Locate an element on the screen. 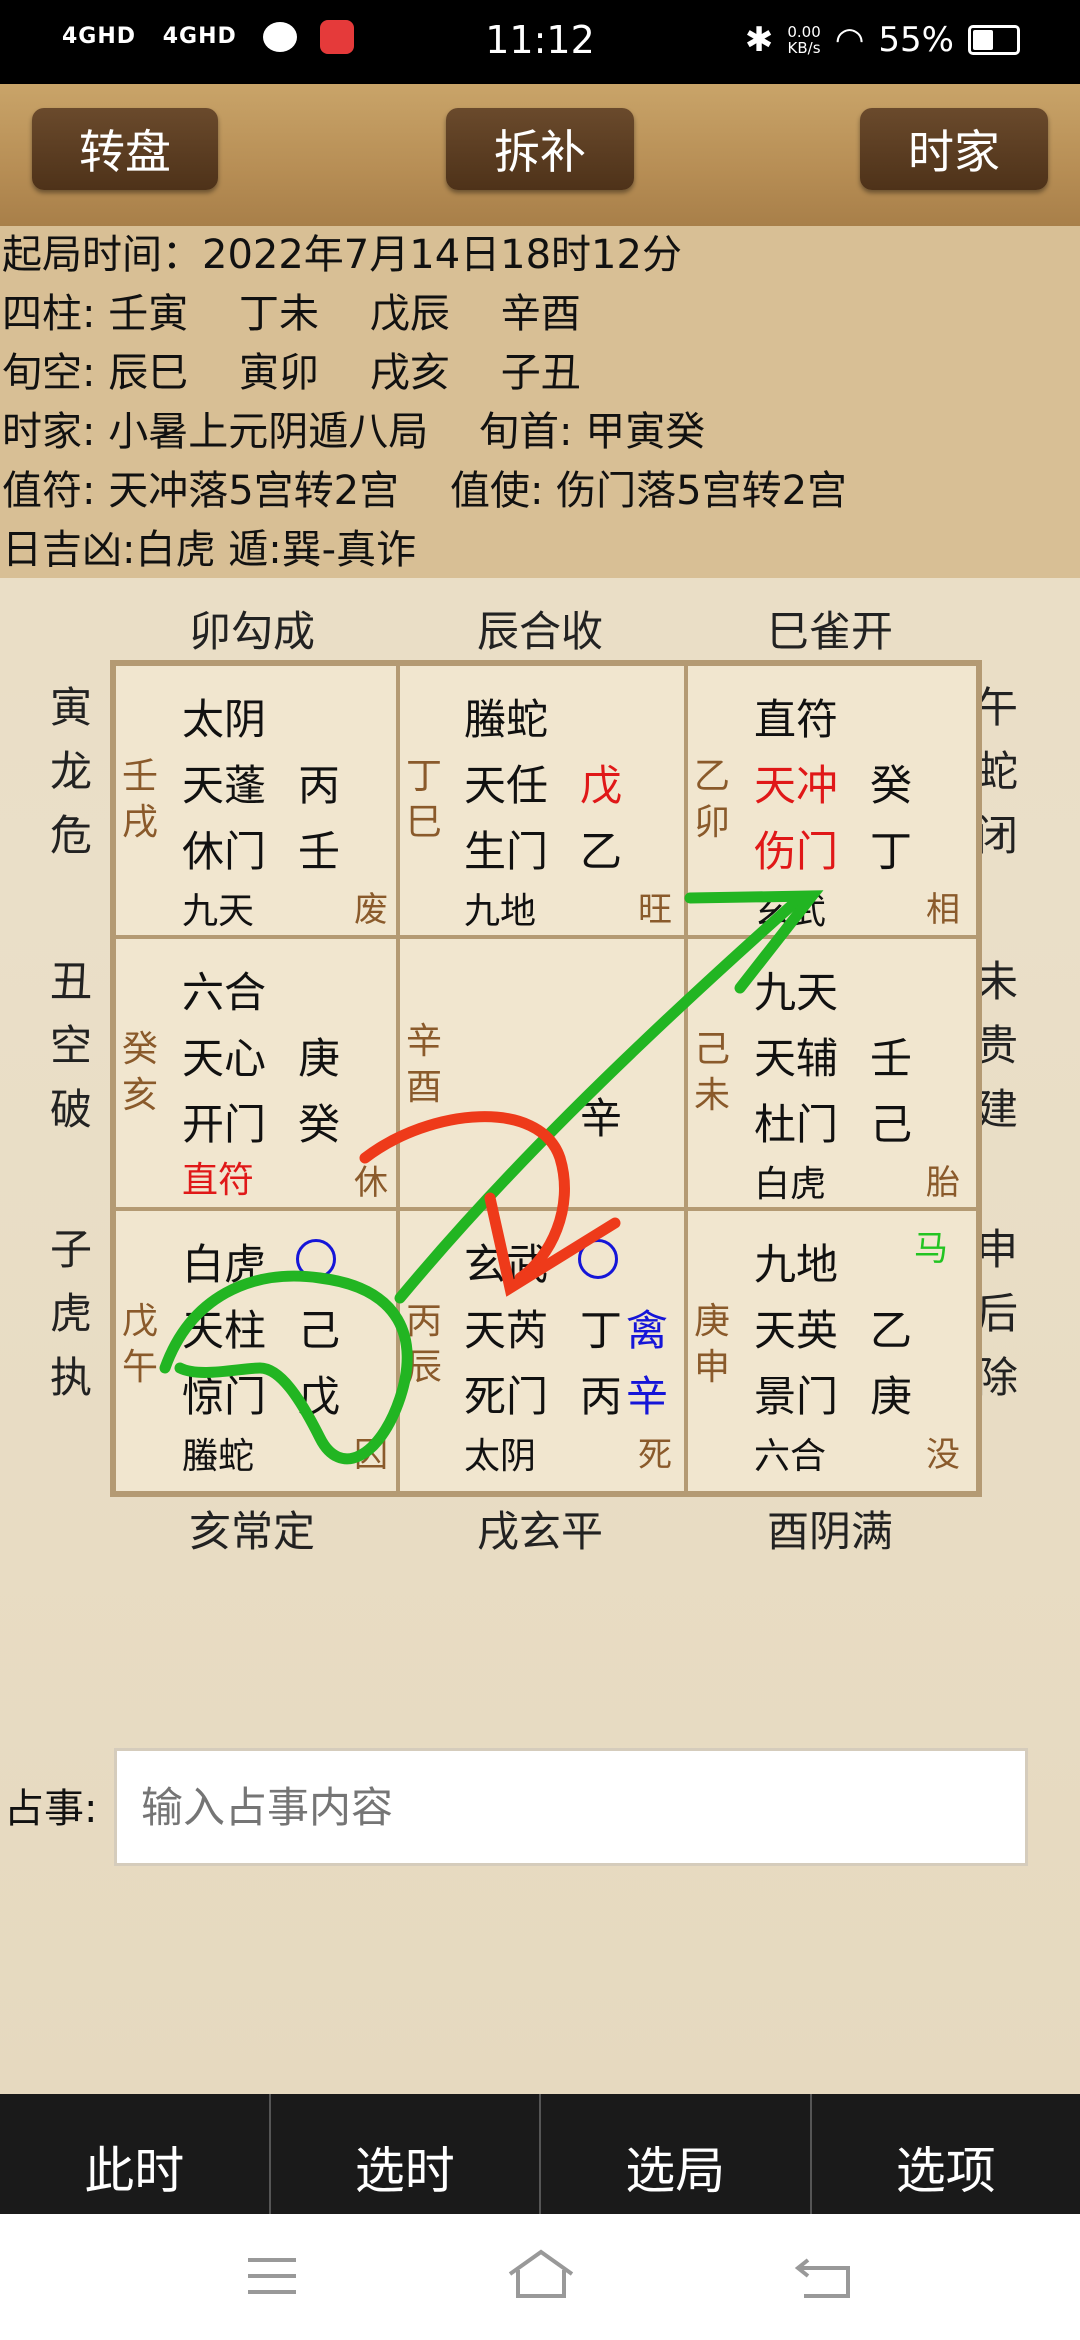 The image size is (1080, 2340). back-icon is located at coordinates (824, 2277).